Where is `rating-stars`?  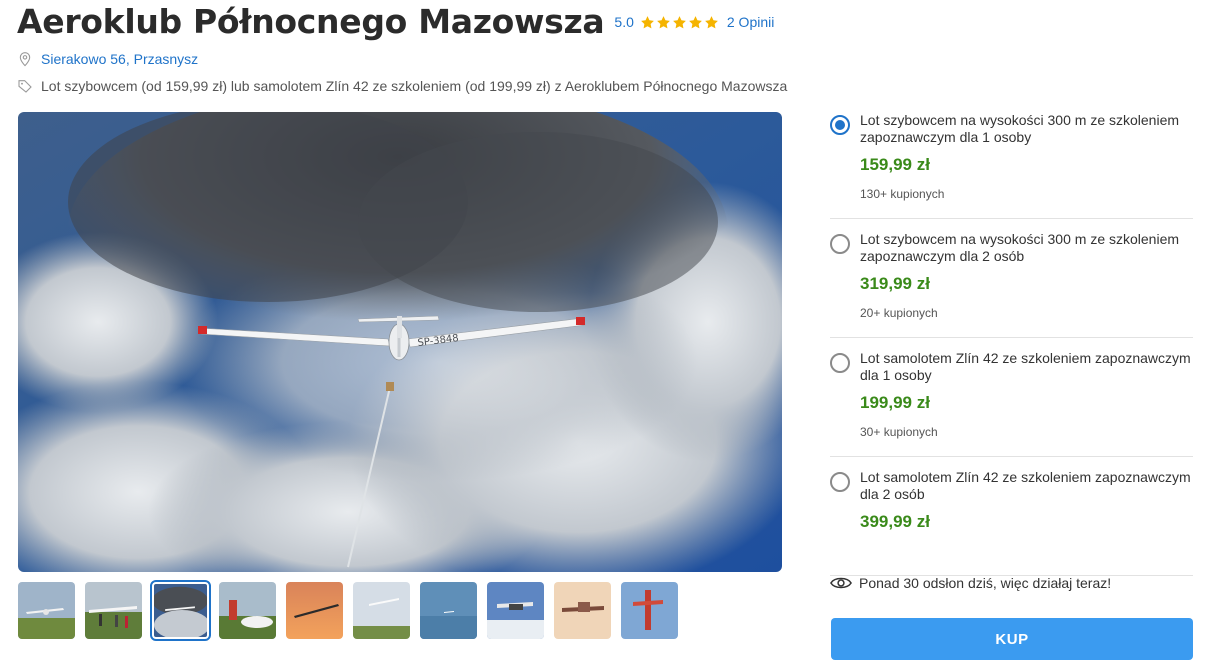 rating-stars is located at coordinates (679, 22).